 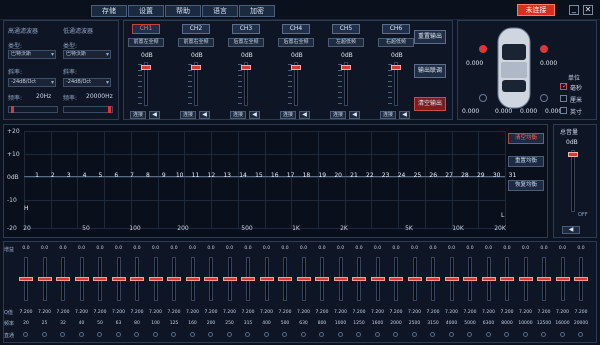 I want to click on unit-ms-checkbox: ✓, so click(x=564, y=86).